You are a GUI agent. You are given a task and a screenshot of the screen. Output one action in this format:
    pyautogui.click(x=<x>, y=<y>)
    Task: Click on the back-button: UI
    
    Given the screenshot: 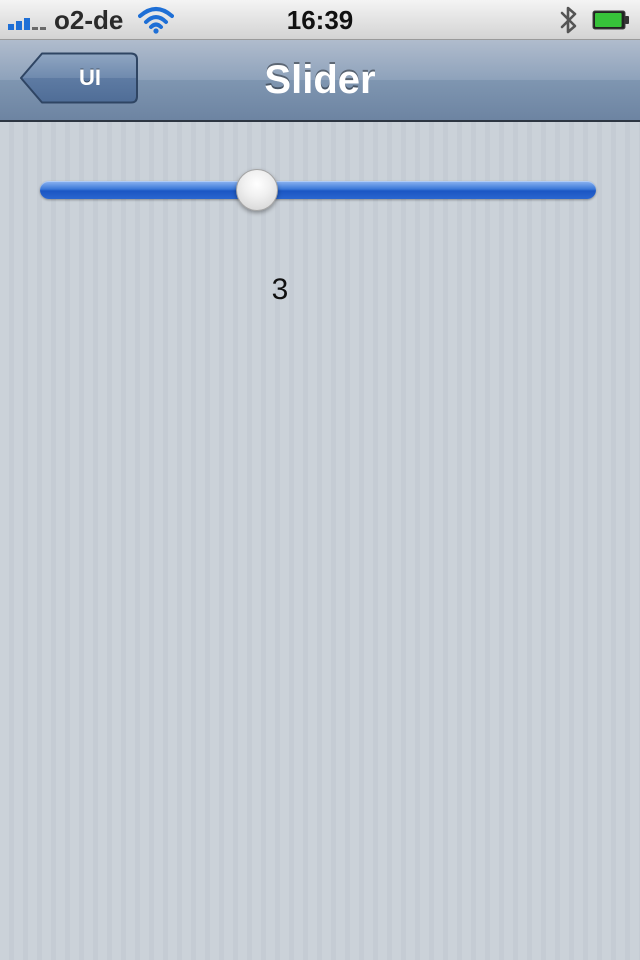 What is the action you would take?
    pyautogui.click(x=79, y=78)
    